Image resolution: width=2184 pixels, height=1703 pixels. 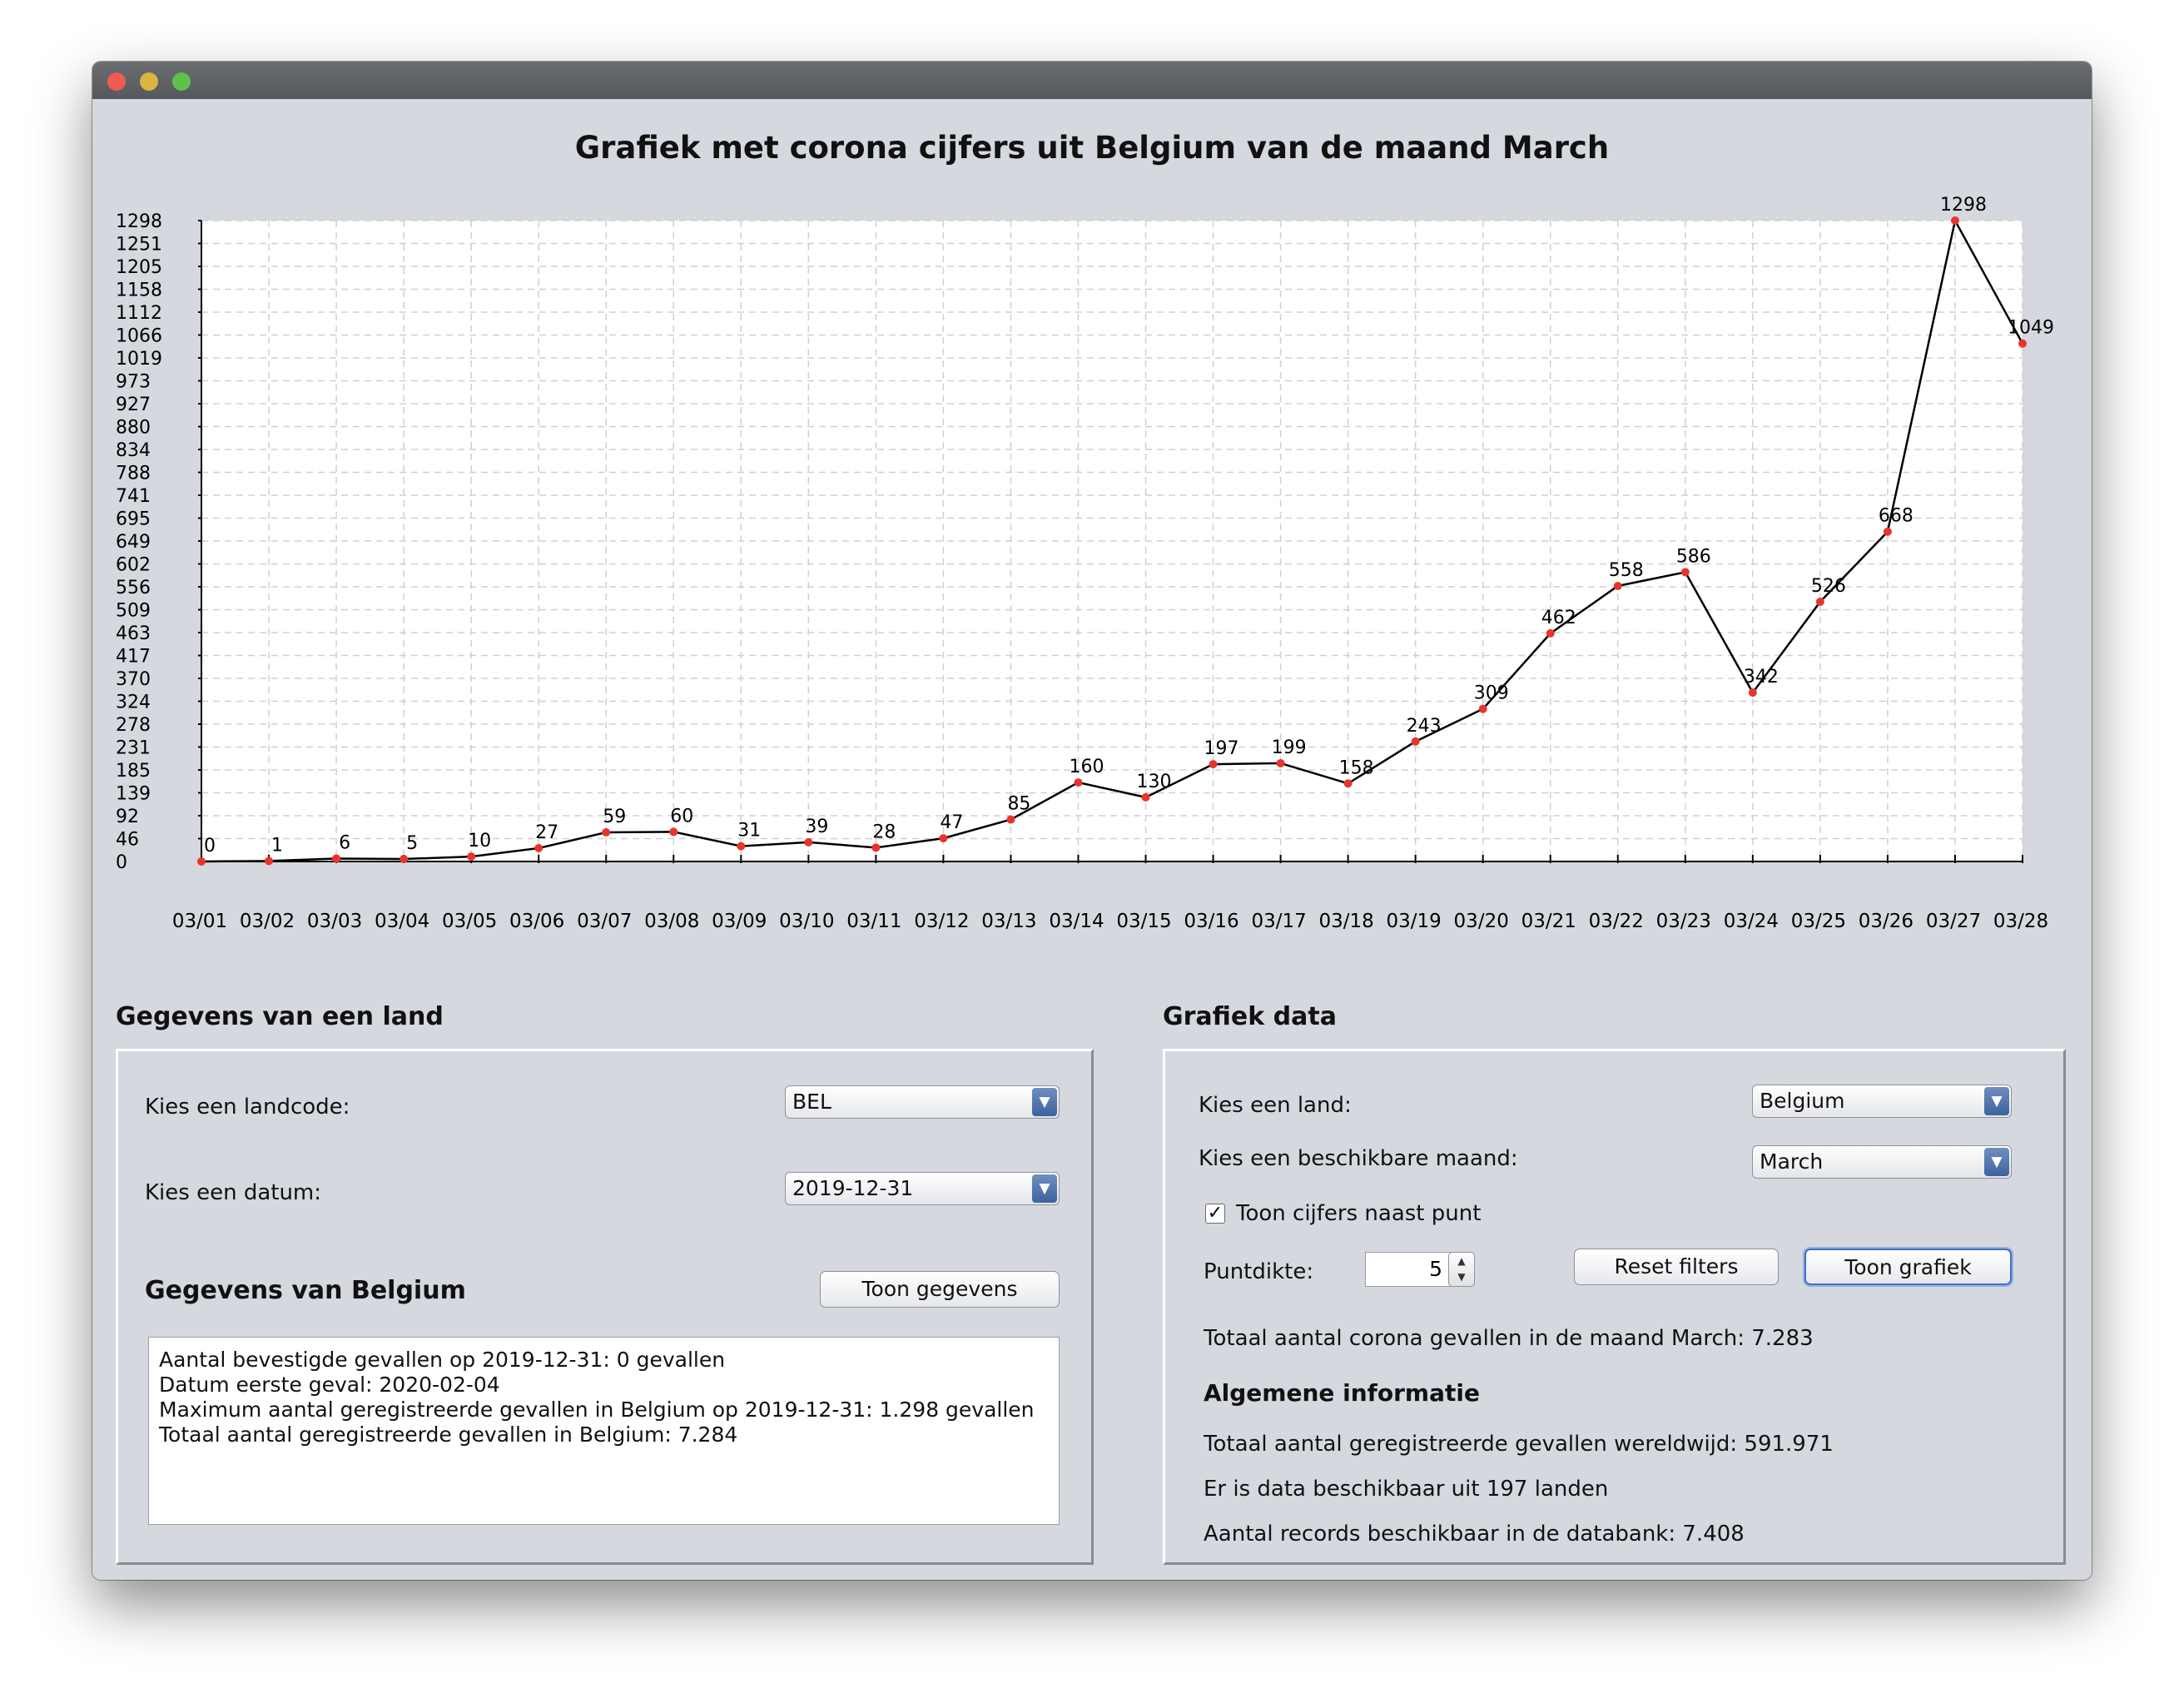 I want to click on x-tick-label: 03/05, so click(x=469, y=921).